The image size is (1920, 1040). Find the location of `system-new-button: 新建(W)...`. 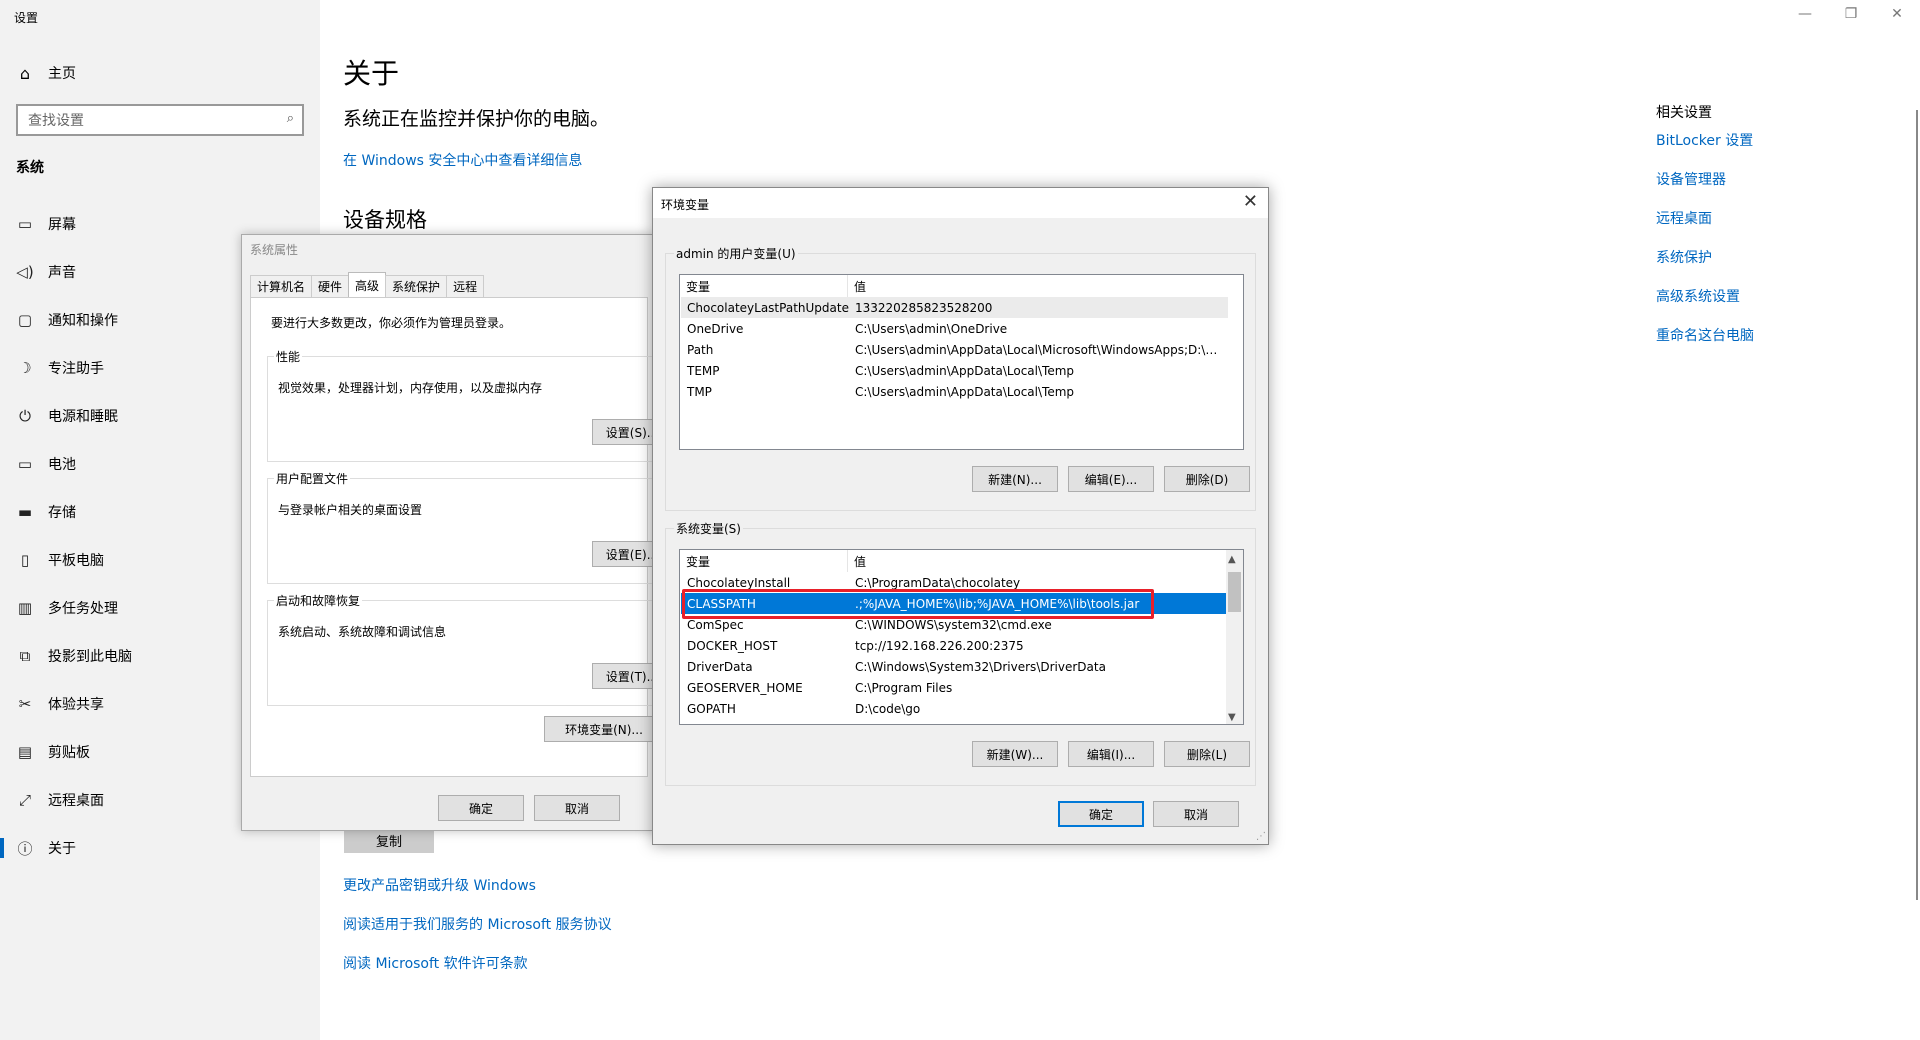

system-new-button: 新建(W)... is located at coordinates (1015, 754).